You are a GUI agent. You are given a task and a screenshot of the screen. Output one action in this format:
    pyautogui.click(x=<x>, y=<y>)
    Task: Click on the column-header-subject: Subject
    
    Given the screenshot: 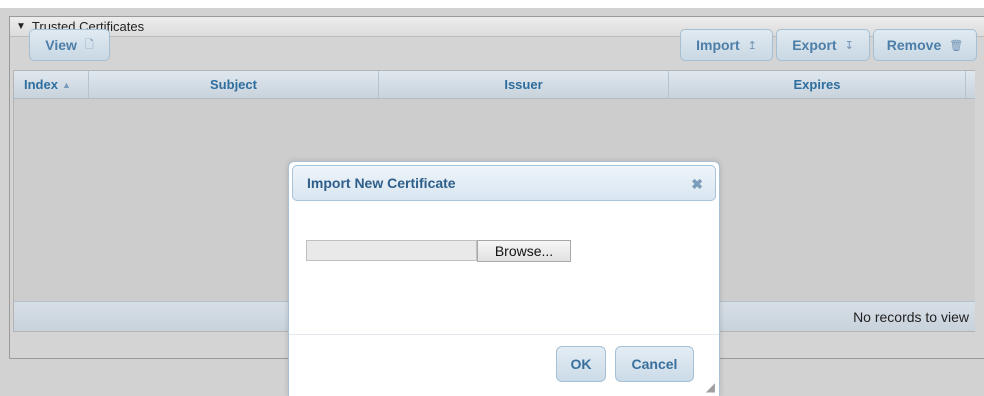 What is the action you would take?
    pyautogui.click(x=234, y=84)
    